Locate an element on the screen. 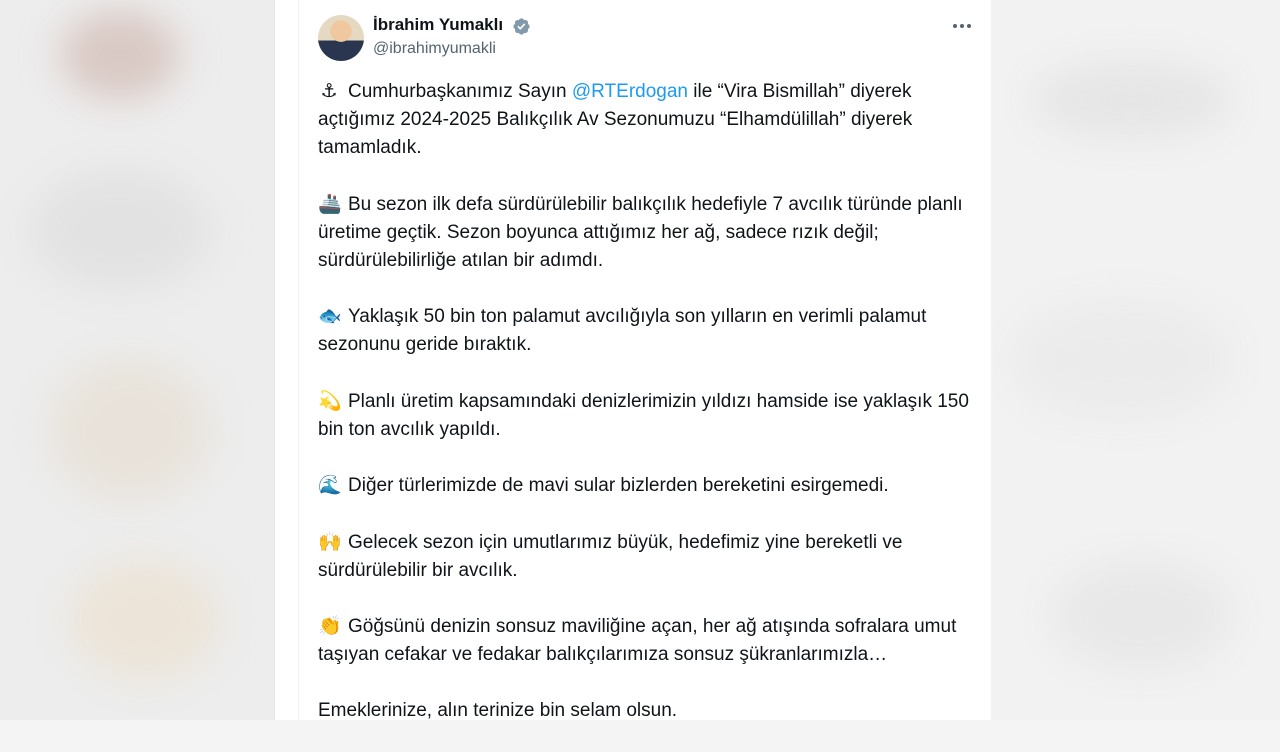 This screenshot has width=1280, height=752. more-options-icon is located at coordinates (962, 26).